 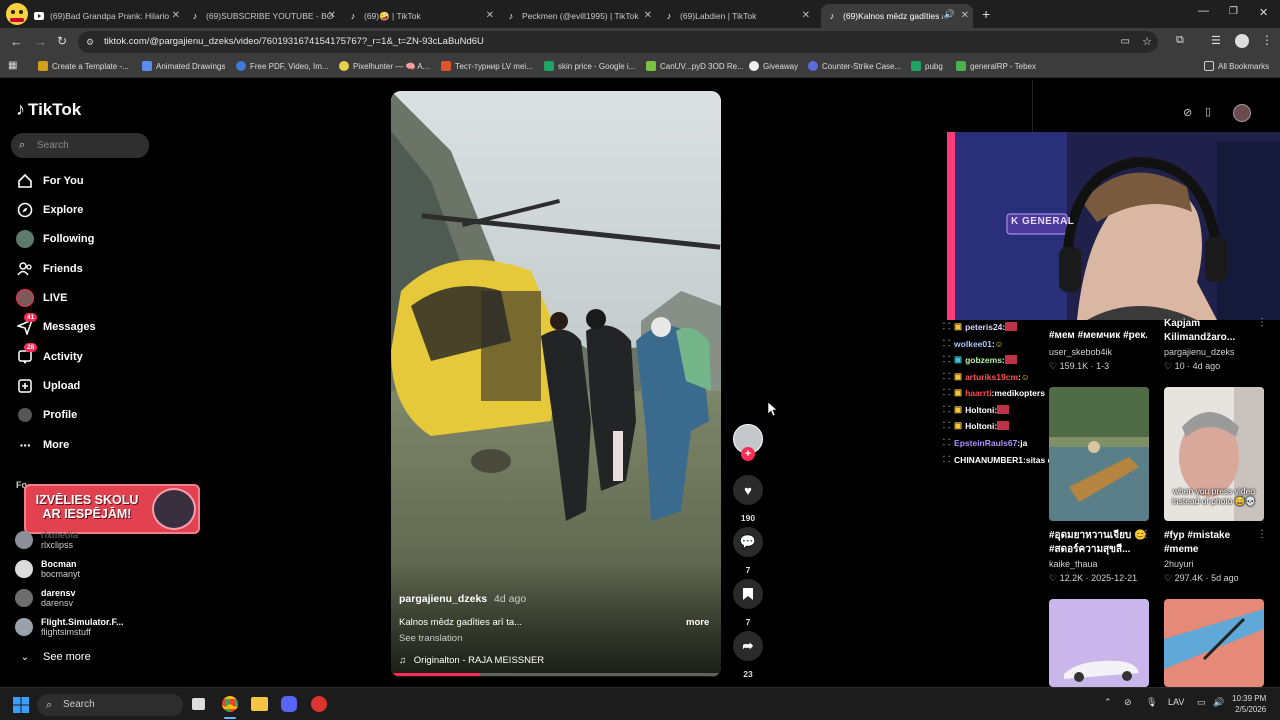 What do you see at coordinates (1242, 113) in the screenshot?
I see `avatar` at bounding box center [1242, 113].